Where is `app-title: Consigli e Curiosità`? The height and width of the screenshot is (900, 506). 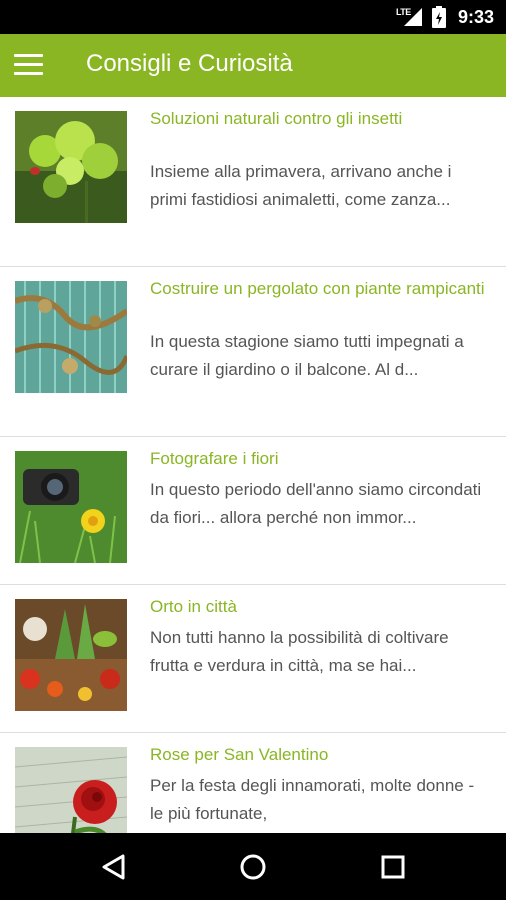
app-title: Consigli e Curiosità is located at coordinates (189, 63).